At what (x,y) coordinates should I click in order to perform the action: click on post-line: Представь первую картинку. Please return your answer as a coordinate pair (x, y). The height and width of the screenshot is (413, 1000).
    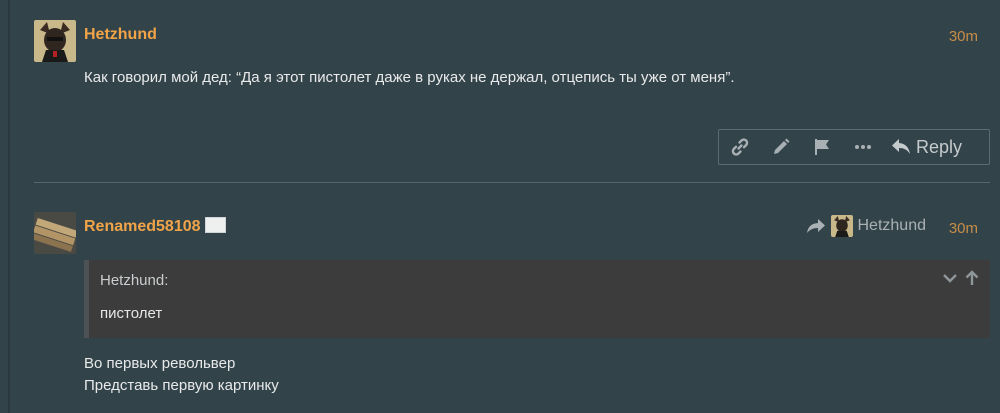
    Looking at the image, I should click on (181, 385).